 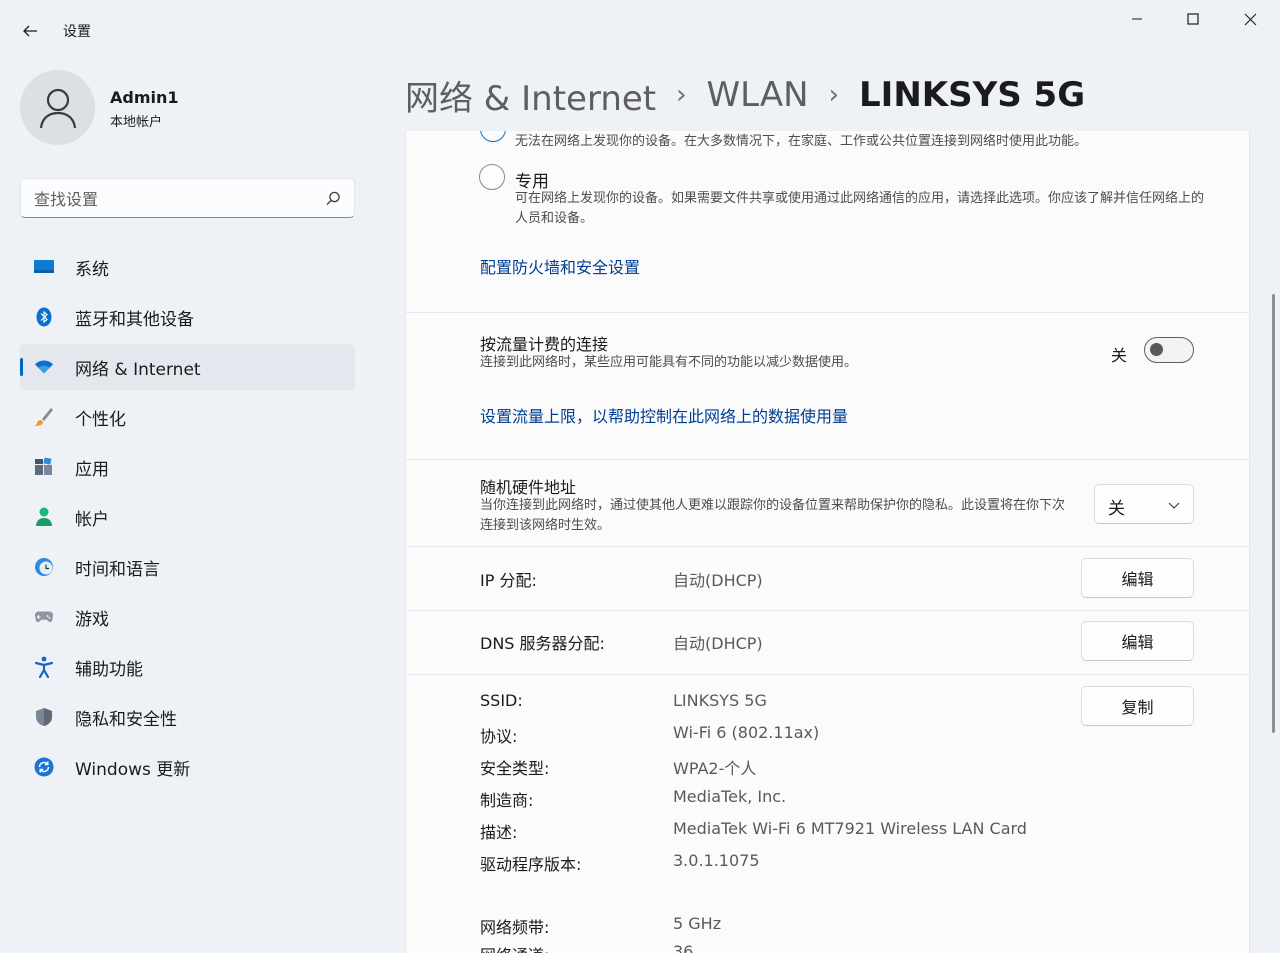 I want to click on metered-connection-desc: 连接到此网络时，某些应用可能具有不同的功能以减少数据使用。, so click(x=669, y=362).